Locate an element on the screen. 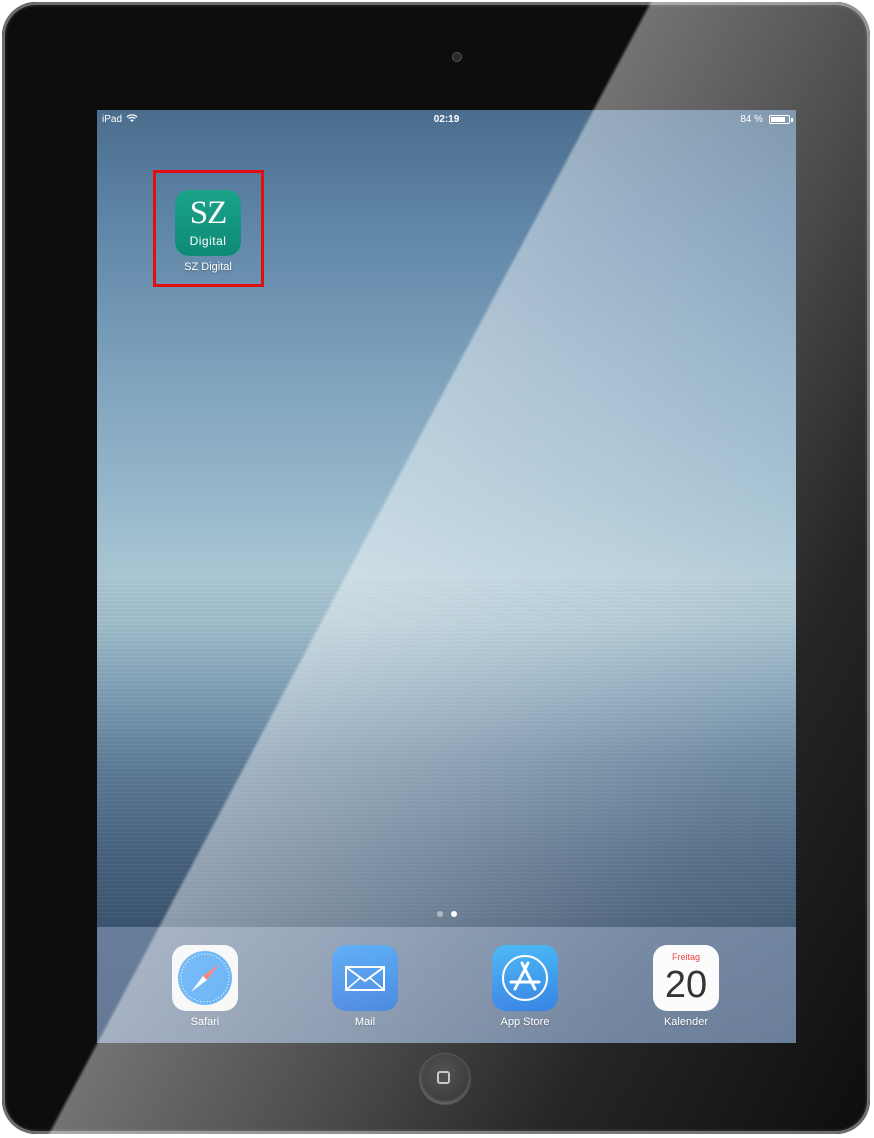  clock: 02:19 is located at coordinates (446, 119).